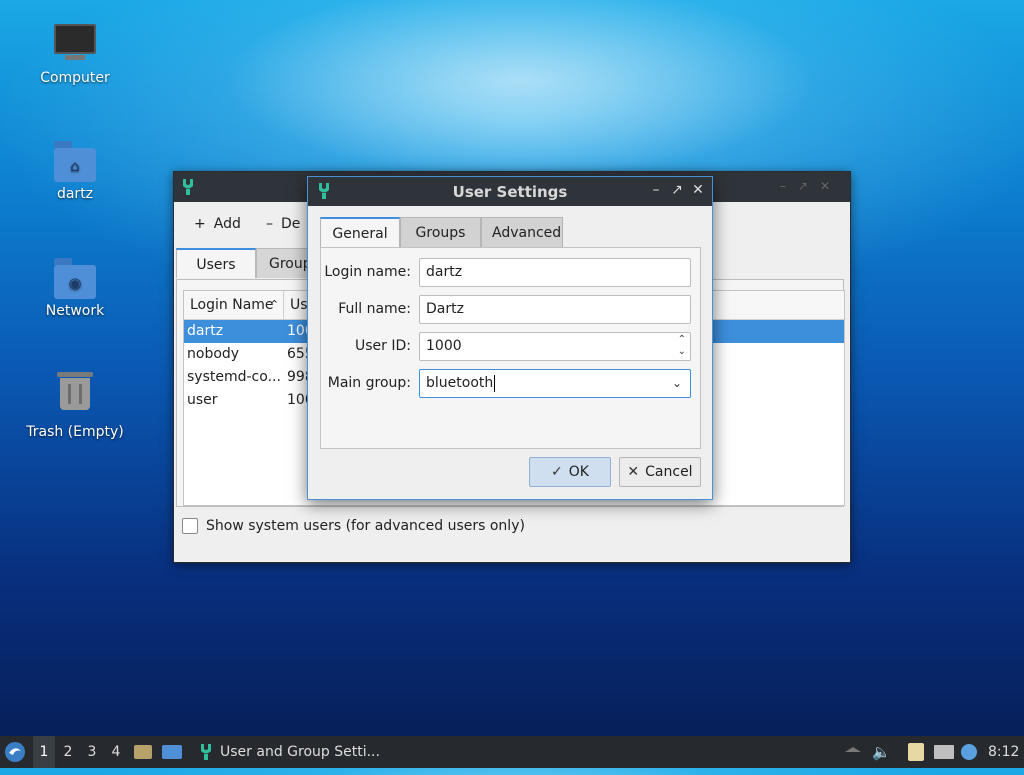 This screenshot has width=1024, height=775. What do you see at coordinates (660, 472) in the screenshot?
I see `cancel-button: ✕ Cancel` at bounding box center [660, 472].